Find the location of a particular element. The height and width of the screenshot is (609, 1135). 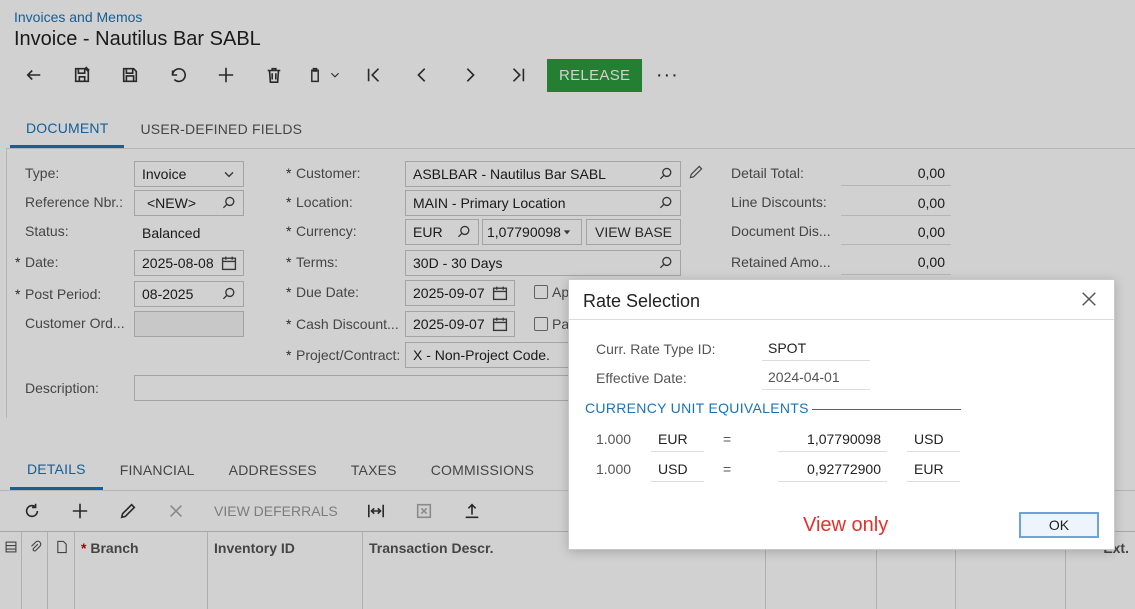

close-icon is located at coordinates (1089, 299).